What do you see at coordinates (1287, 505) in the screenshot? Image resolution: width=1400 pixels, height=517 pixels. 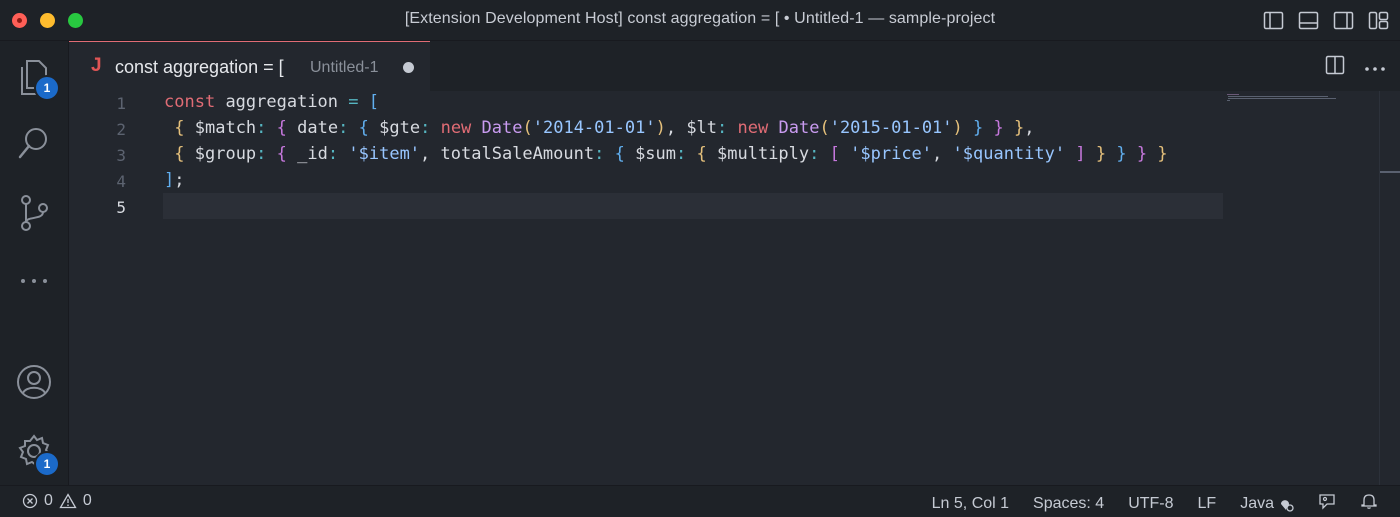 I see `language-status-icon` at bounding box center [1287, 505].